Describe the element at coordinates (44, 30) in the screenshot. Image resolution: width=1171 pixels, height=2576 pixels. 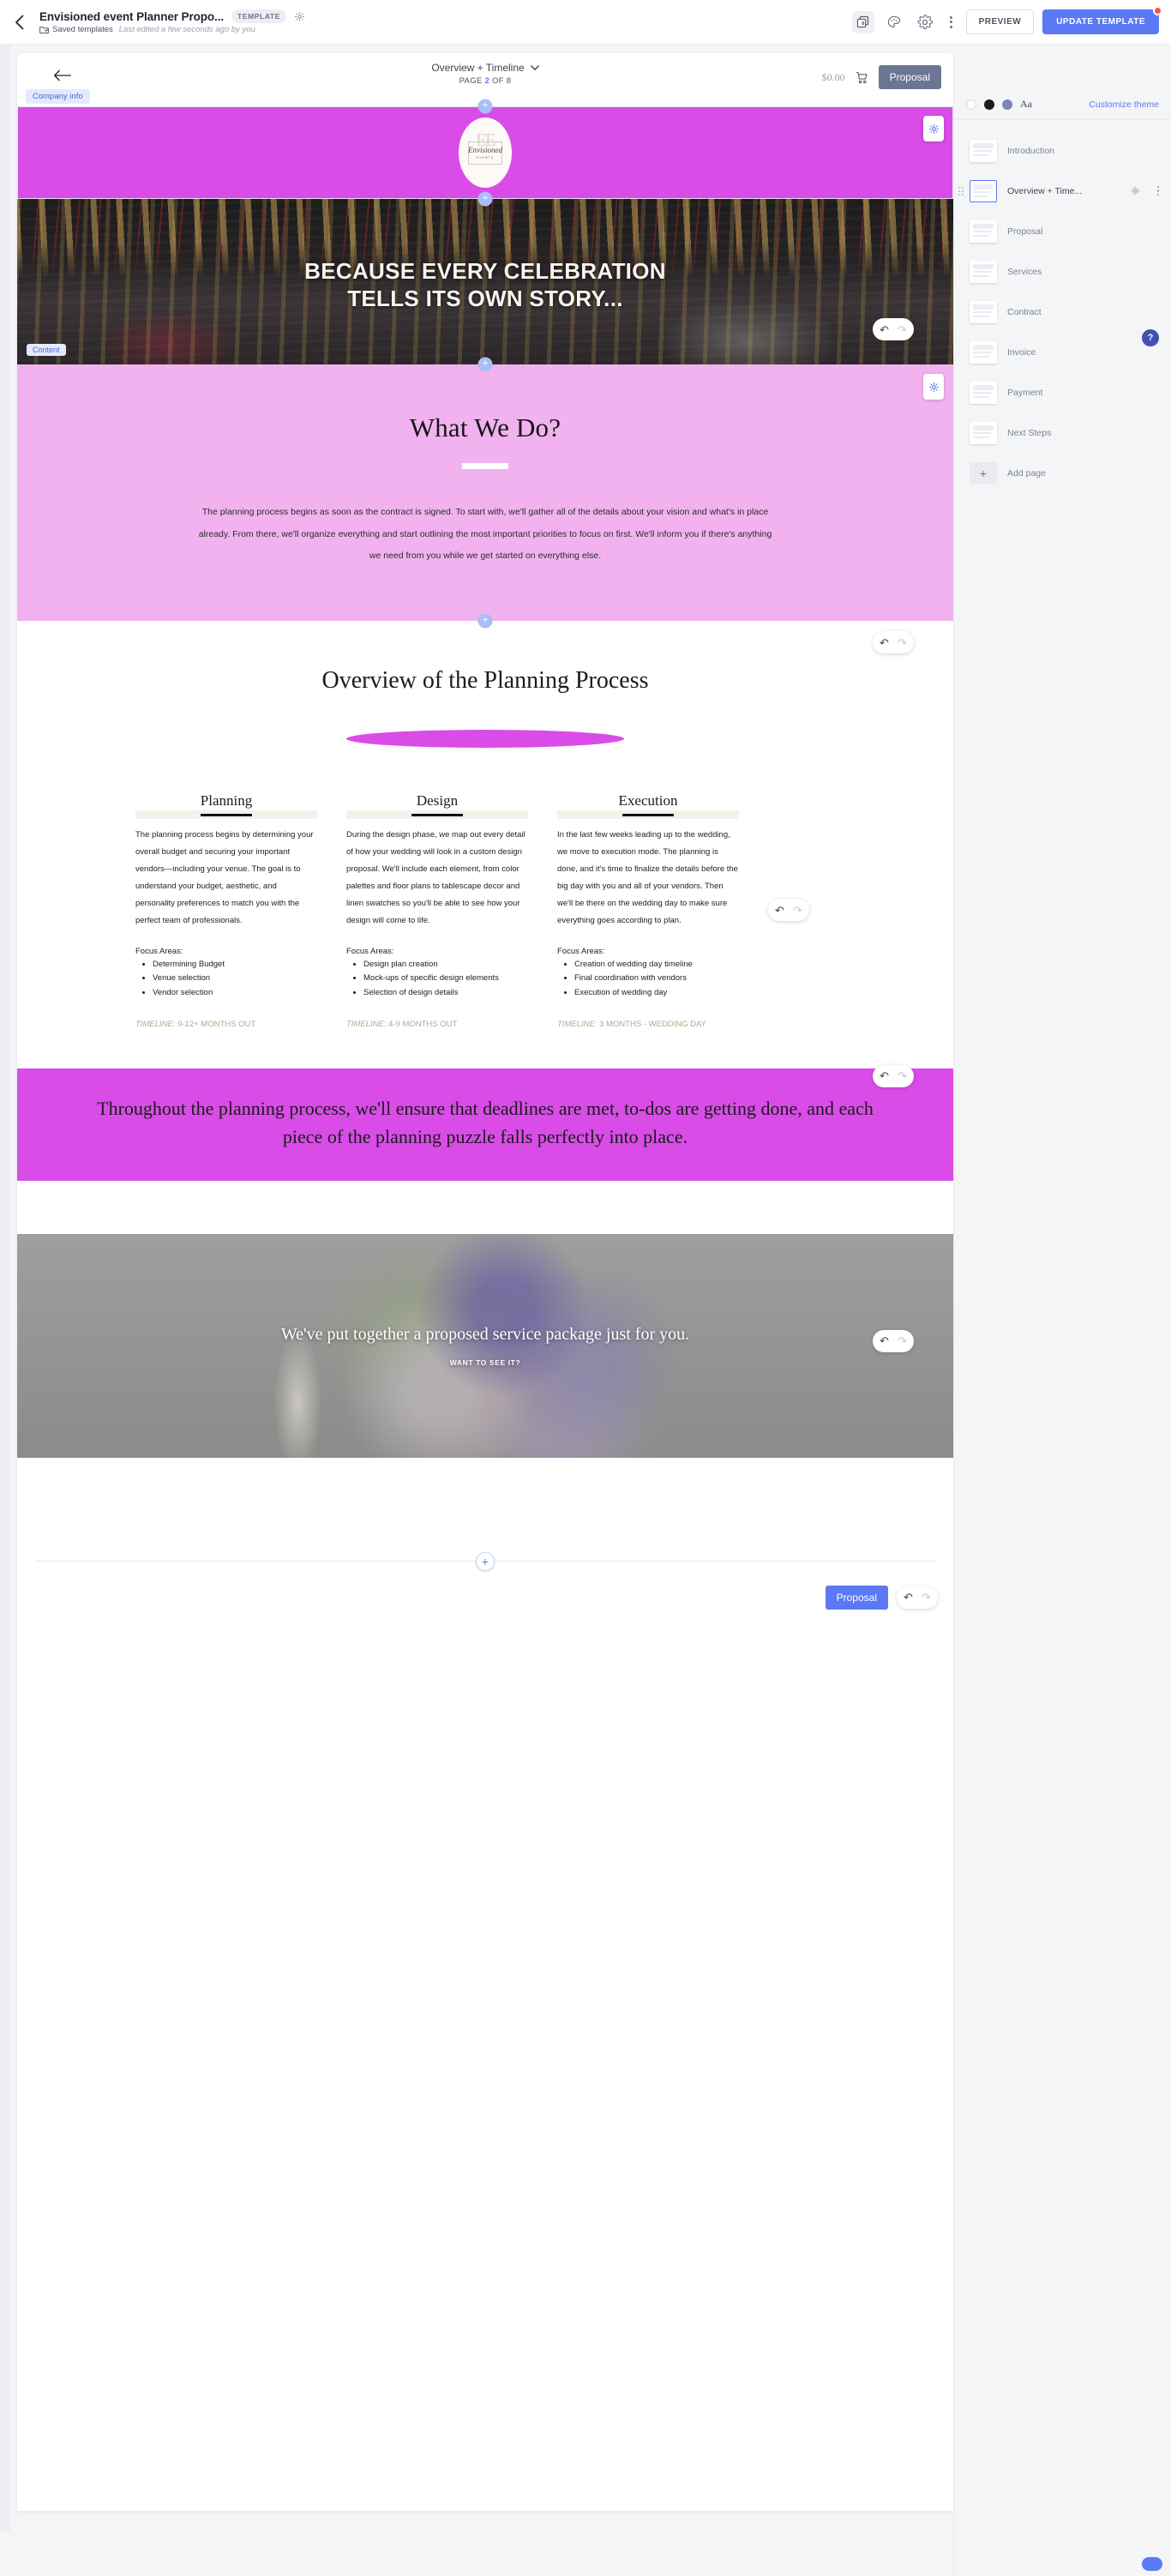
I see `folder-check-icon` at that location.